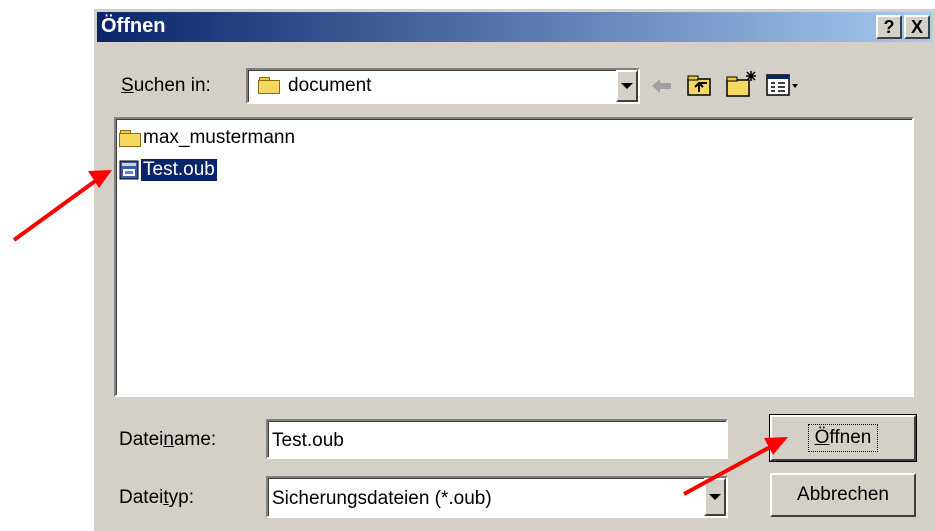 The width and height of the screenshot is (935, 531). I want to click on filetype-label: Dateityp:, so click(156, 497).